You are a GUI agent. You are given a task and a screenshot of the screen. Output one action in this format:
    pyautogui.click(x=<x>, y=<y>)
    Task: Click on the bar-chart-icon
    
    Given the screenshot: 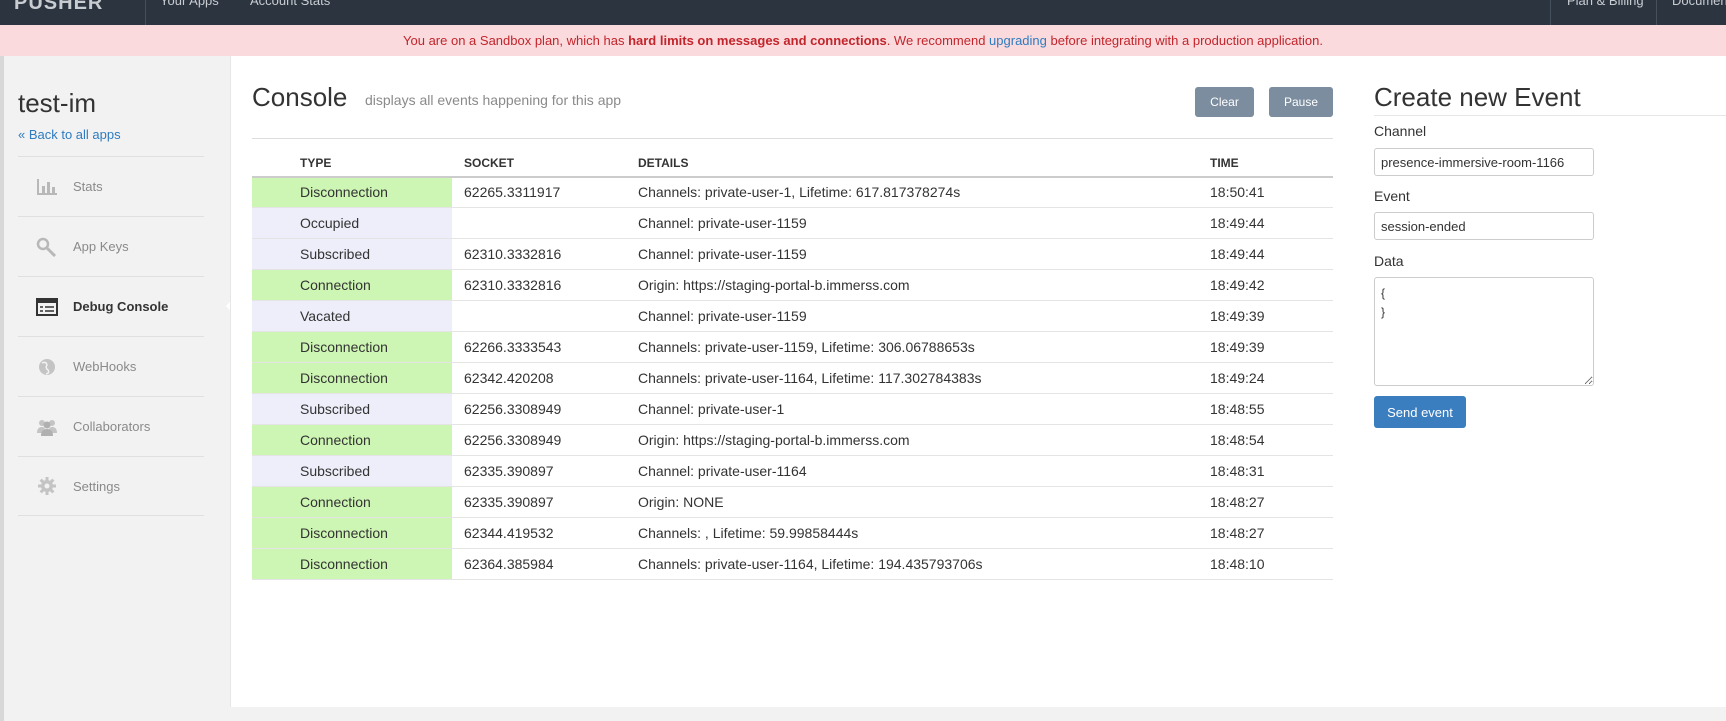 What is the action you would take?
    pyautogui.click(x=47, y=187)
    